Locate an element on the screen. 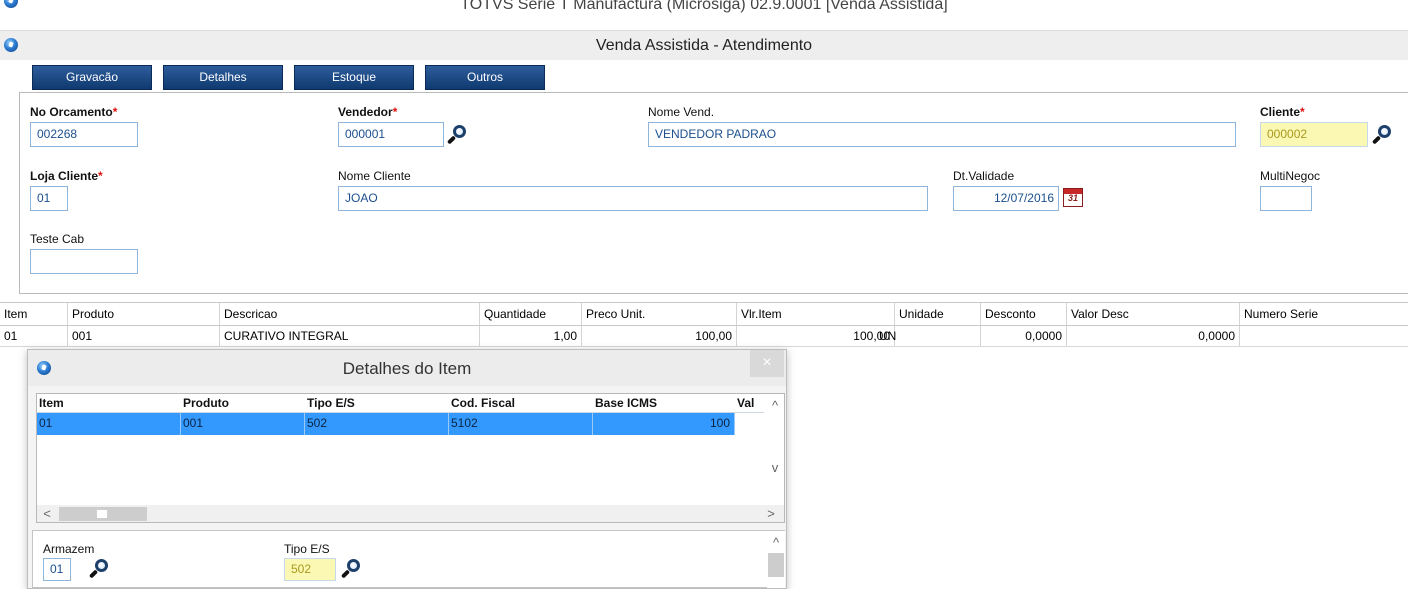 This screenshot has height=589, width=1408. tipo-es-label: Tipo E/S is located at coordinates (307, 549).